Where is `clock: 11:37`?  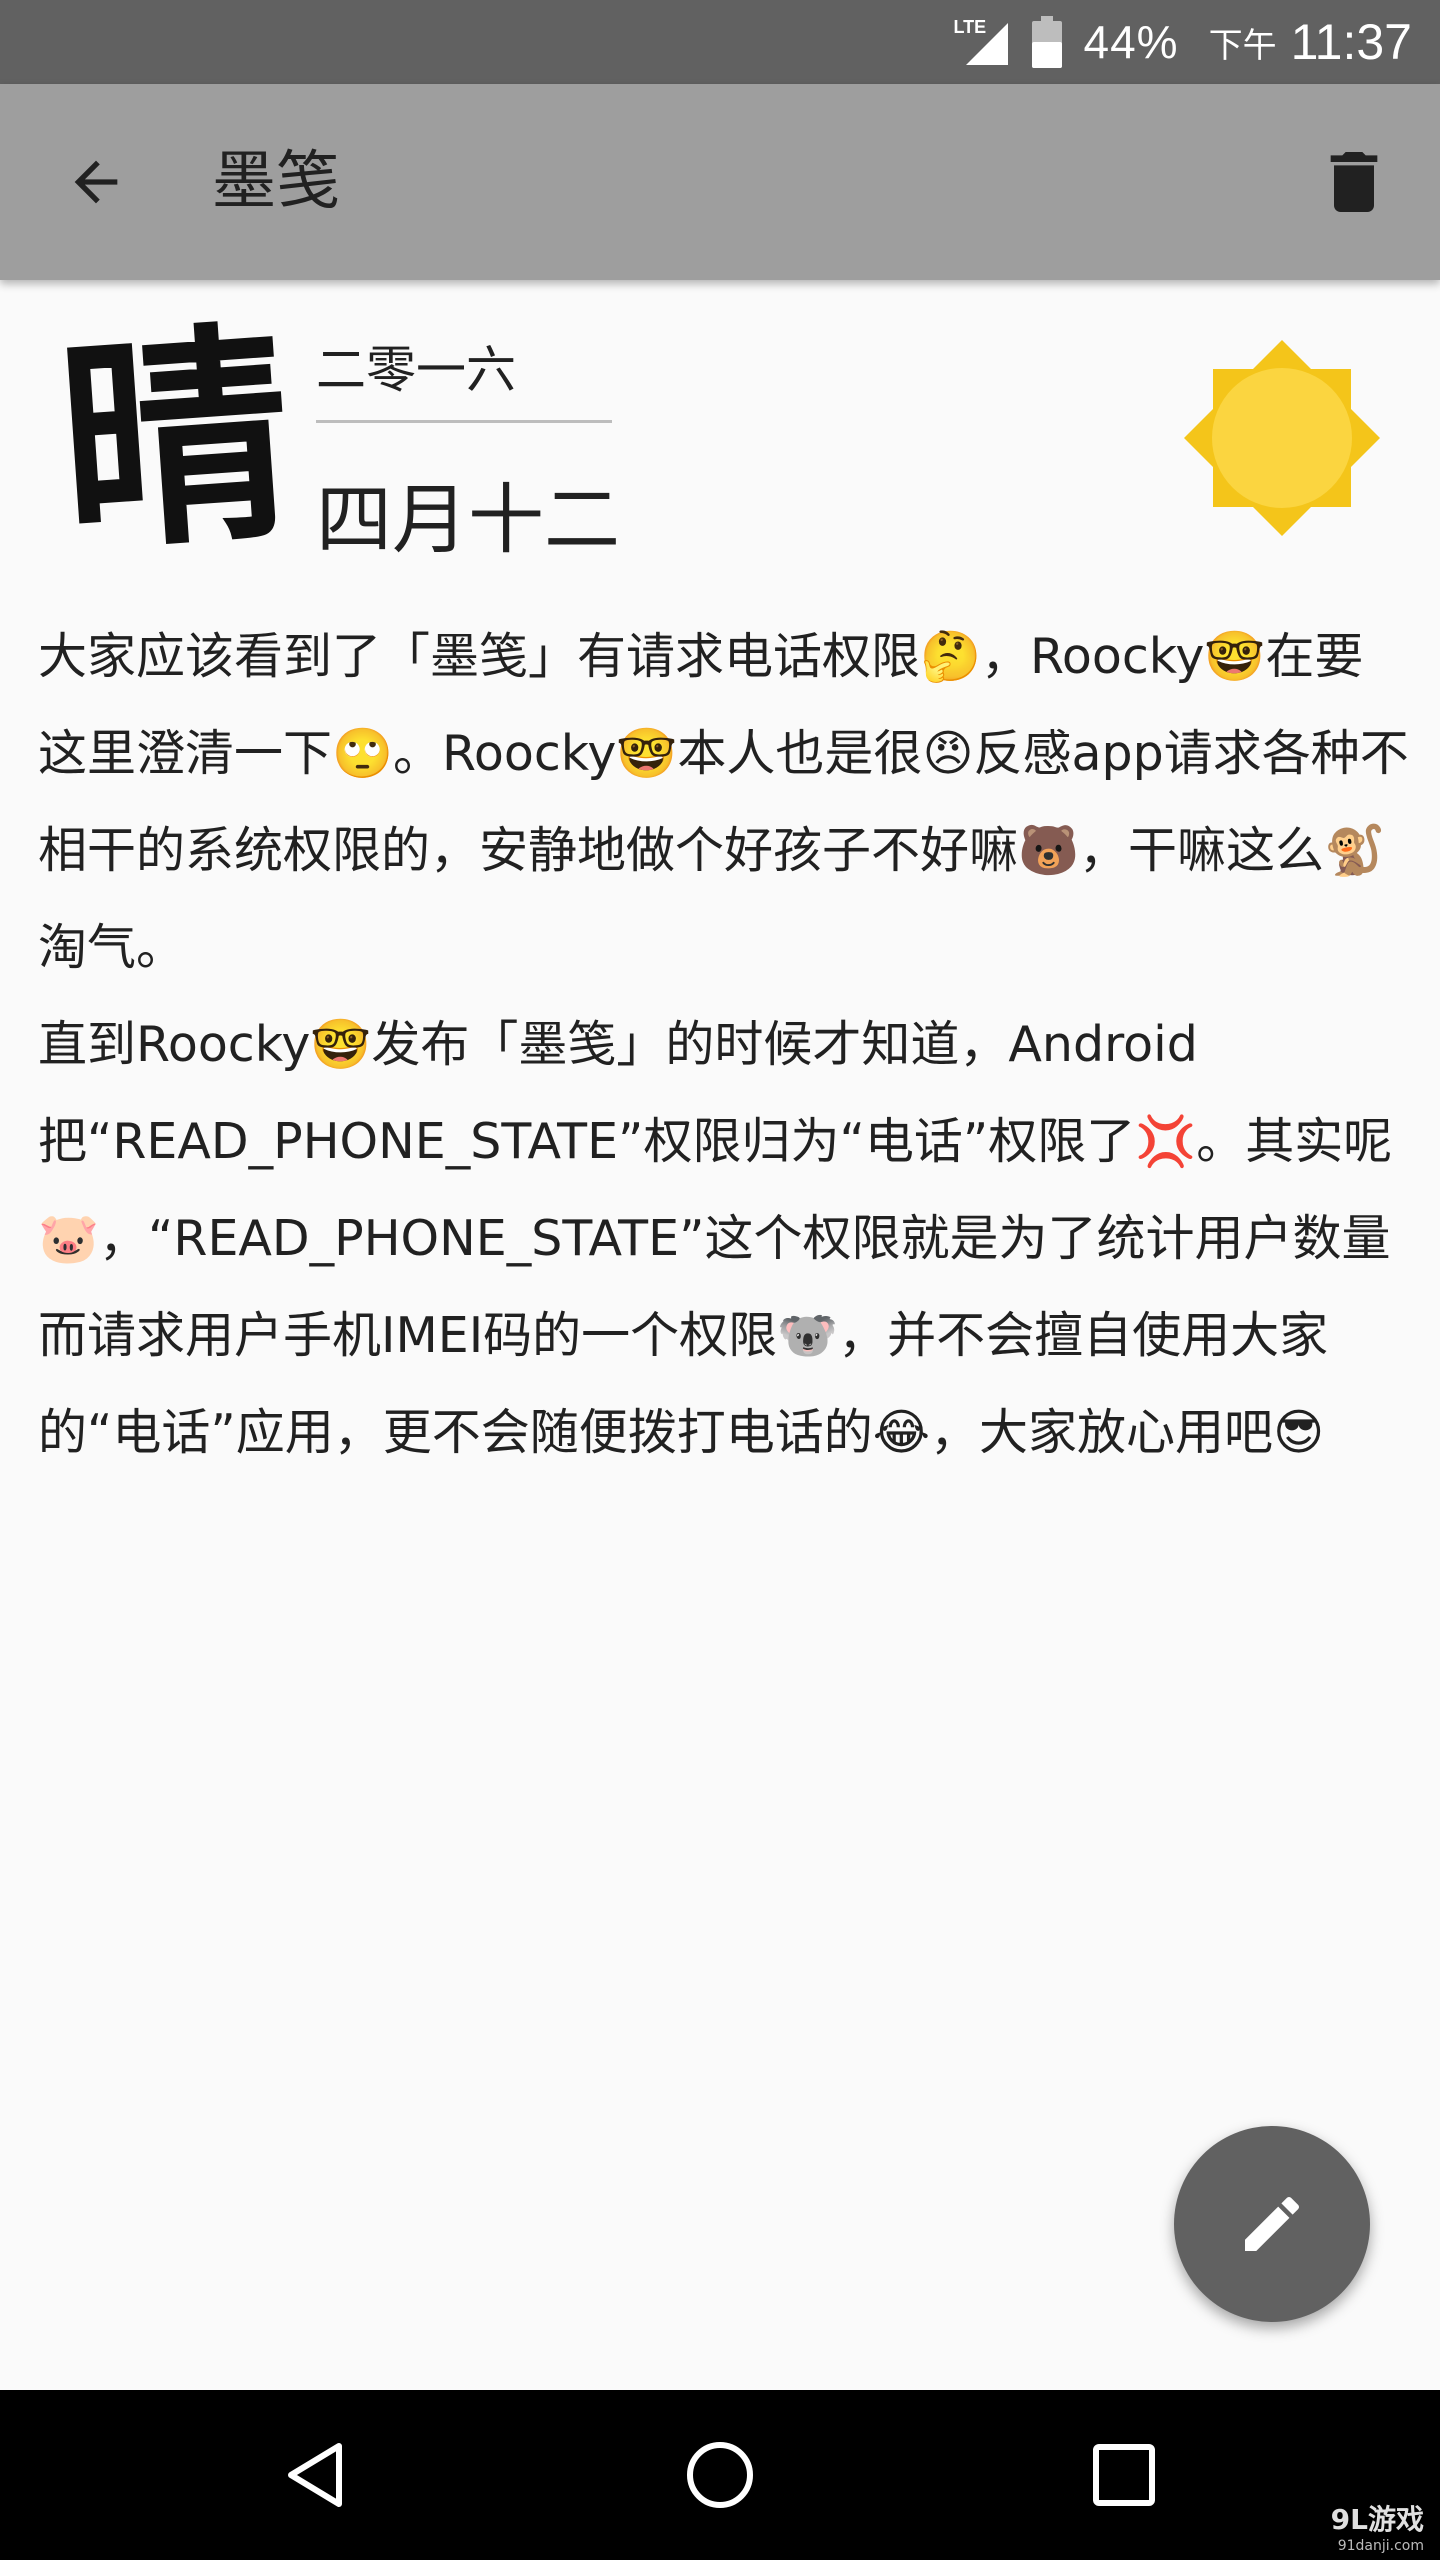
clock: 11:37 is located at coordinates (1351, 42).